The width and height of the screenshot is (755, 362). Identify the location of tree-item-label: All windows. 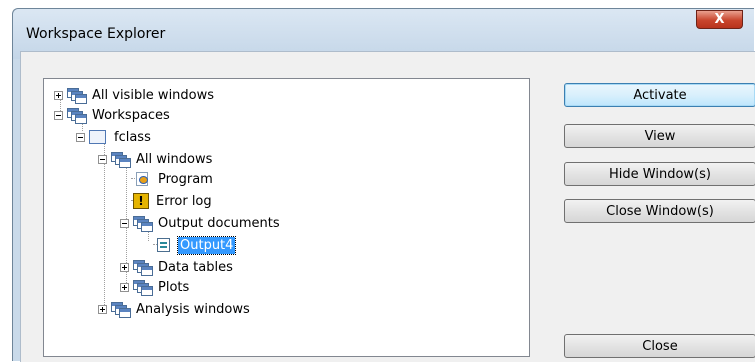
(174, 159).